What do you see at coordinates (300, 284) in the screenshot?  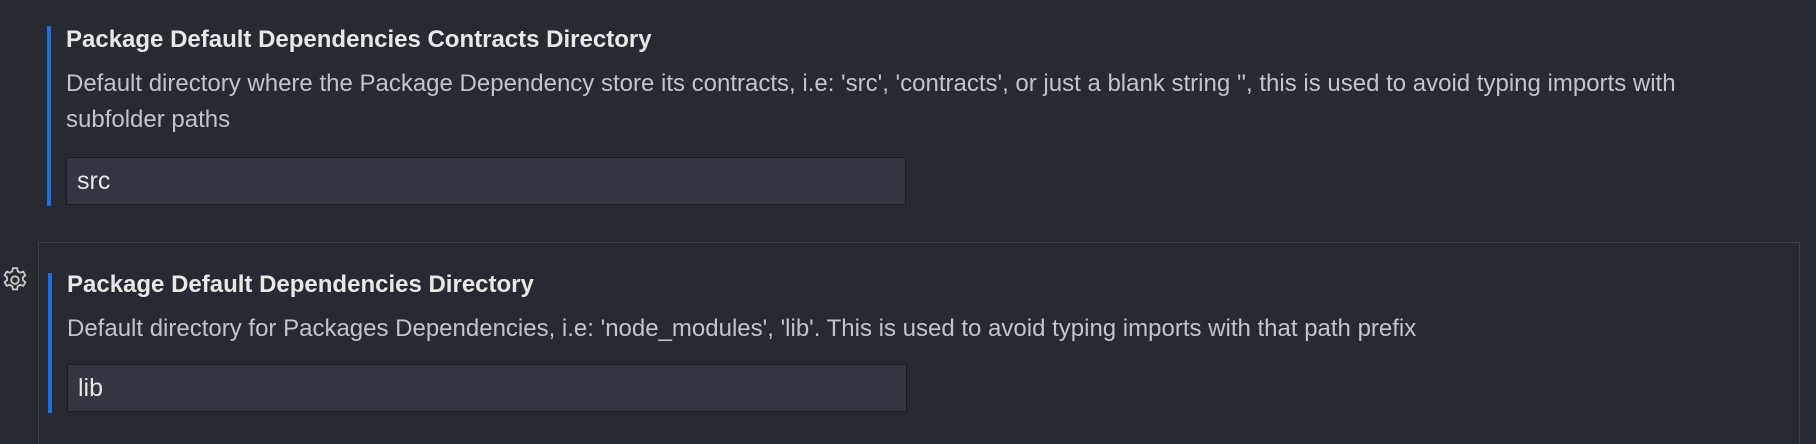 I see `setting-title: Package Default Dependencies Directory` at bounding box center [300, 284].